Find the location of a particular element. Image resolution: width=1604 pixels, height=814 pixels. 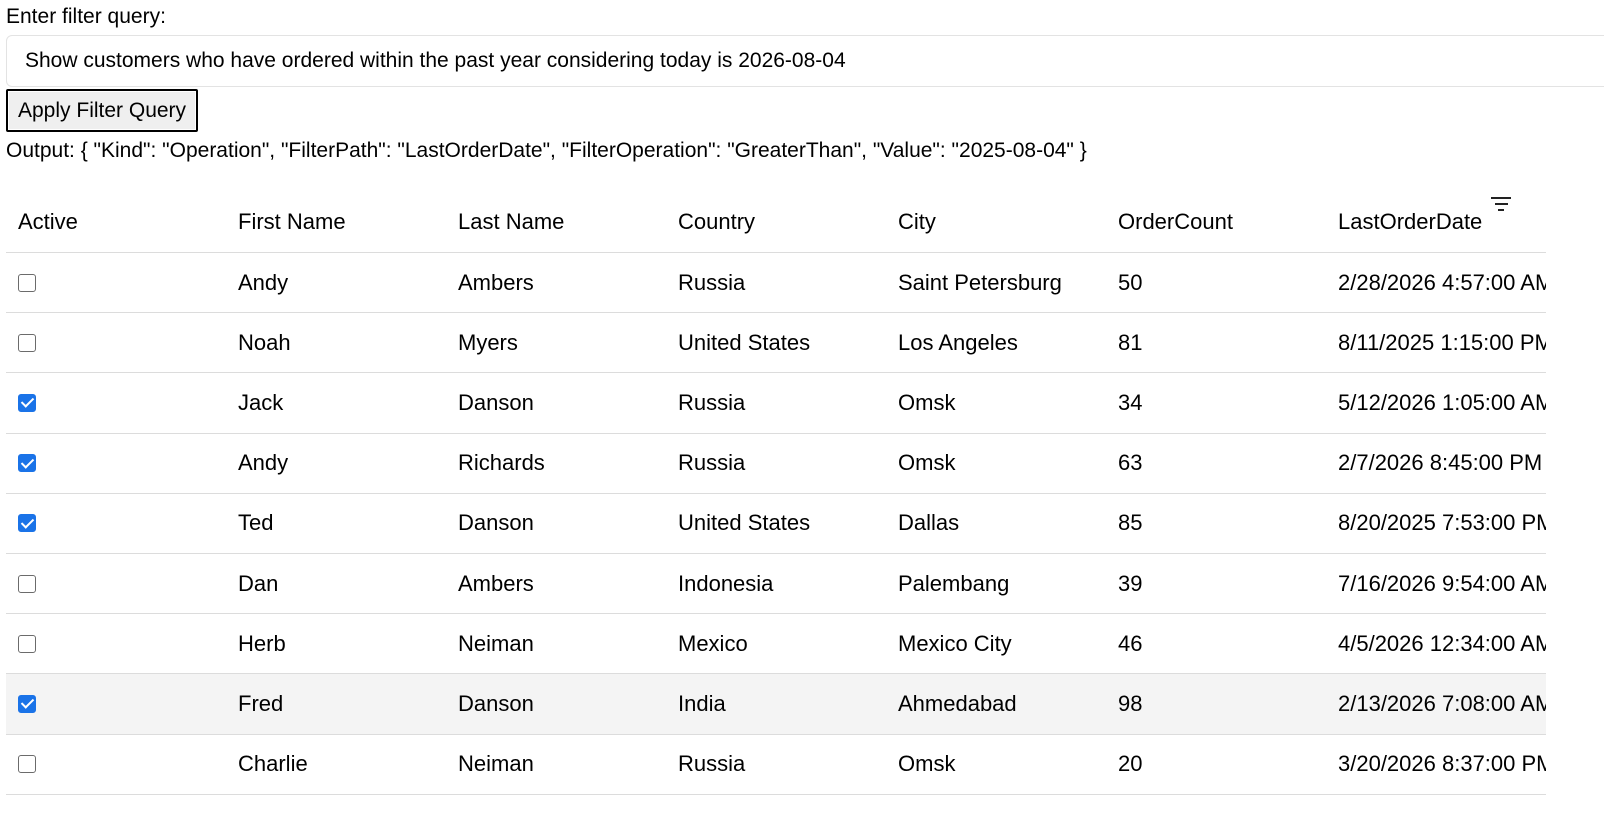

apply-filter-button: Apply Filter Query is located at coordinates (102, 110).